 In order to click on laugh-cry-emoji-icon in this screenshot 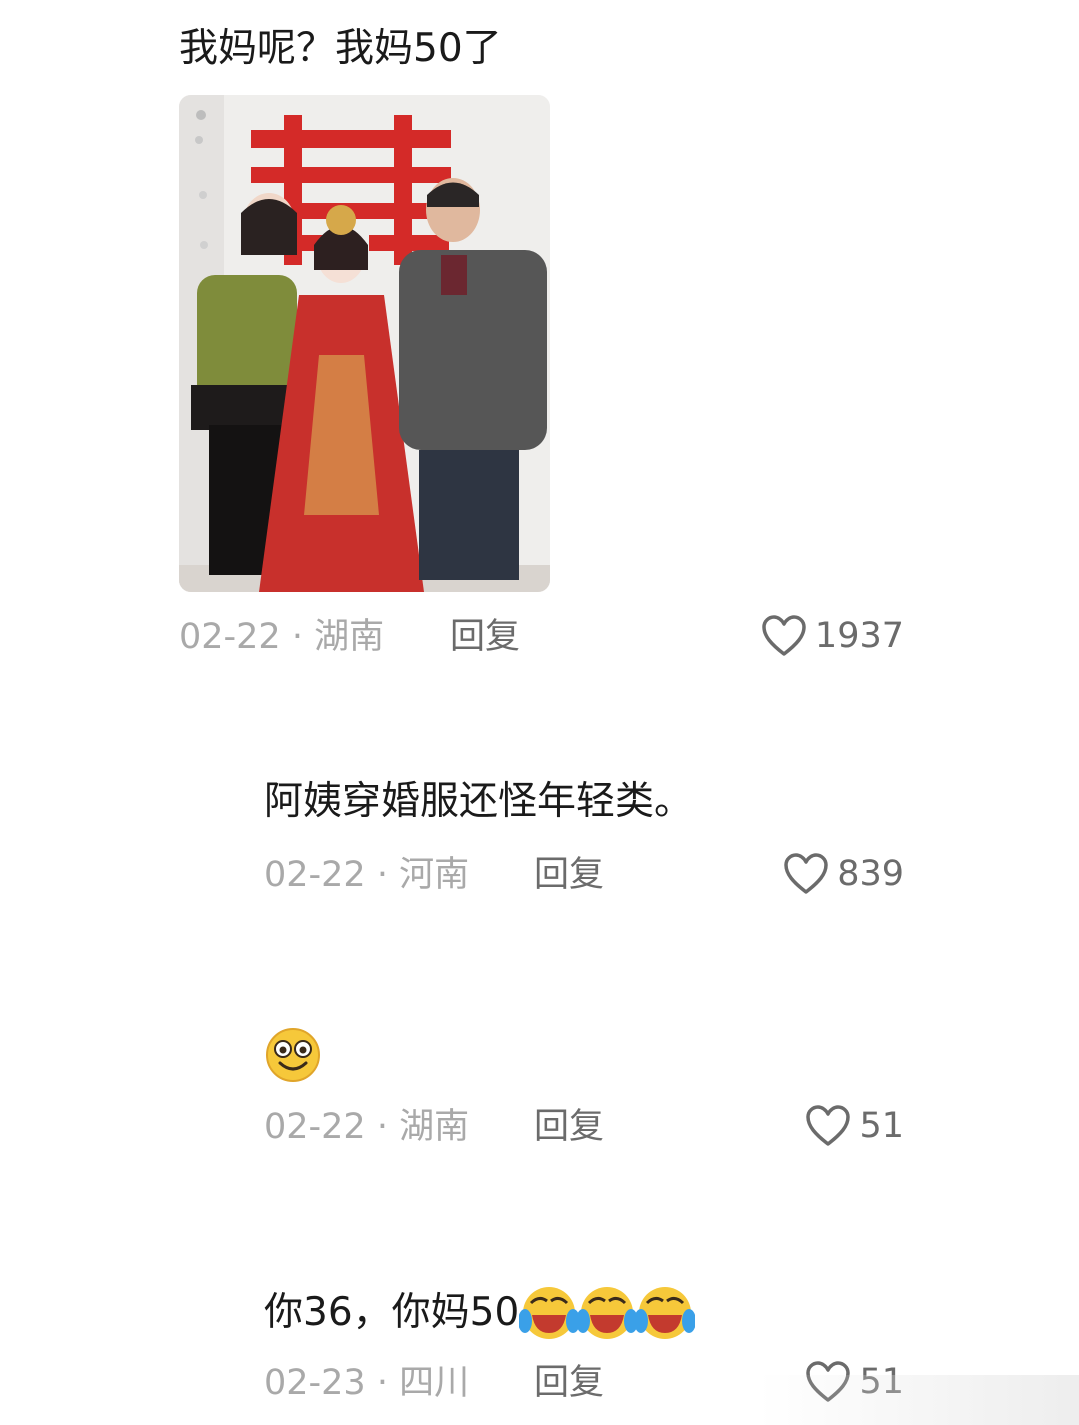, I will do `click(607, 1313)`.